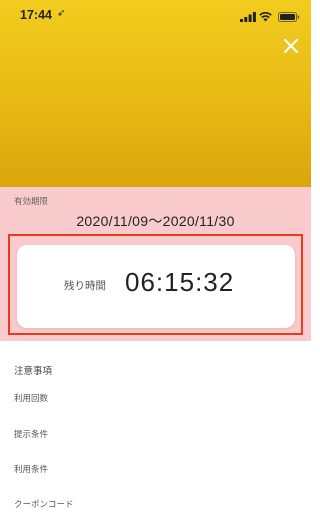 The image size is (320, 512). I want to click on remaining-time-label: 残り時間, so click(85, 286).